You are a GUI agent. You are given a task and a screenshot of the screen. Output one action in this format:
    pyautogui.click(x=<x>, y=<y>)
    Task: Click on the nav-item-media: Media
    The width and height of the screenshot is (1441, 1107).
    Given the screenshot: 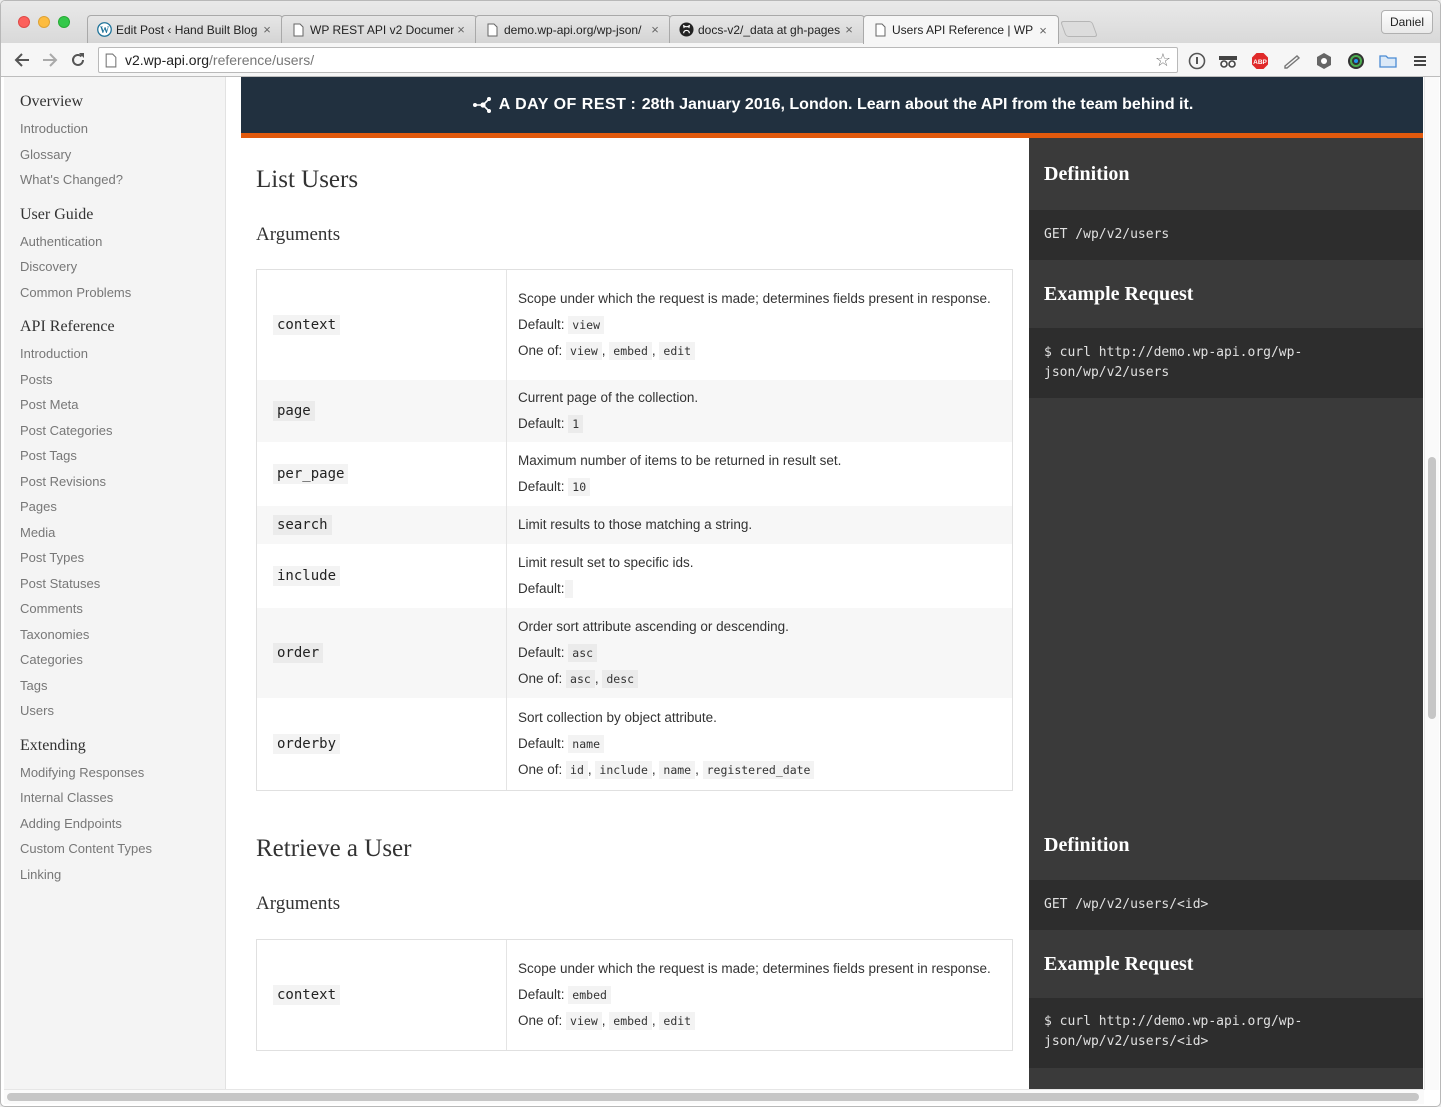 What is the action you would take?
    pyautogui.click(x=114, y=537)
    